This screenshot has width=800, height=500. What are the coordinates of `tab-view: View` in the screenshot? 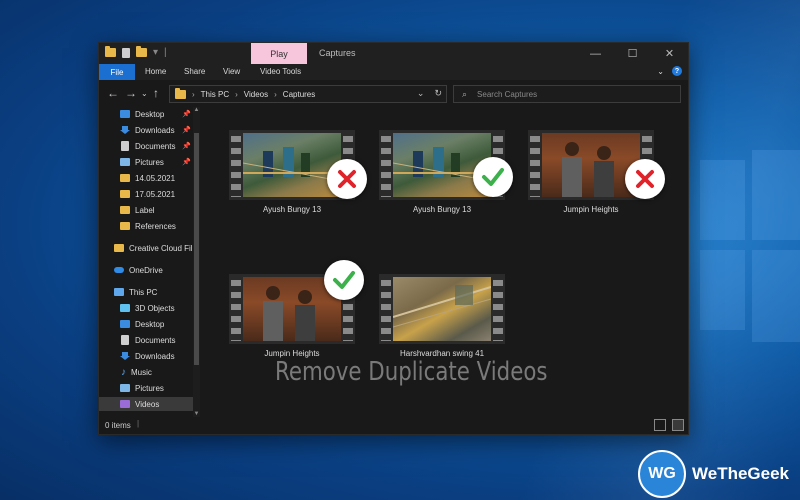 It's located at (231, 71).